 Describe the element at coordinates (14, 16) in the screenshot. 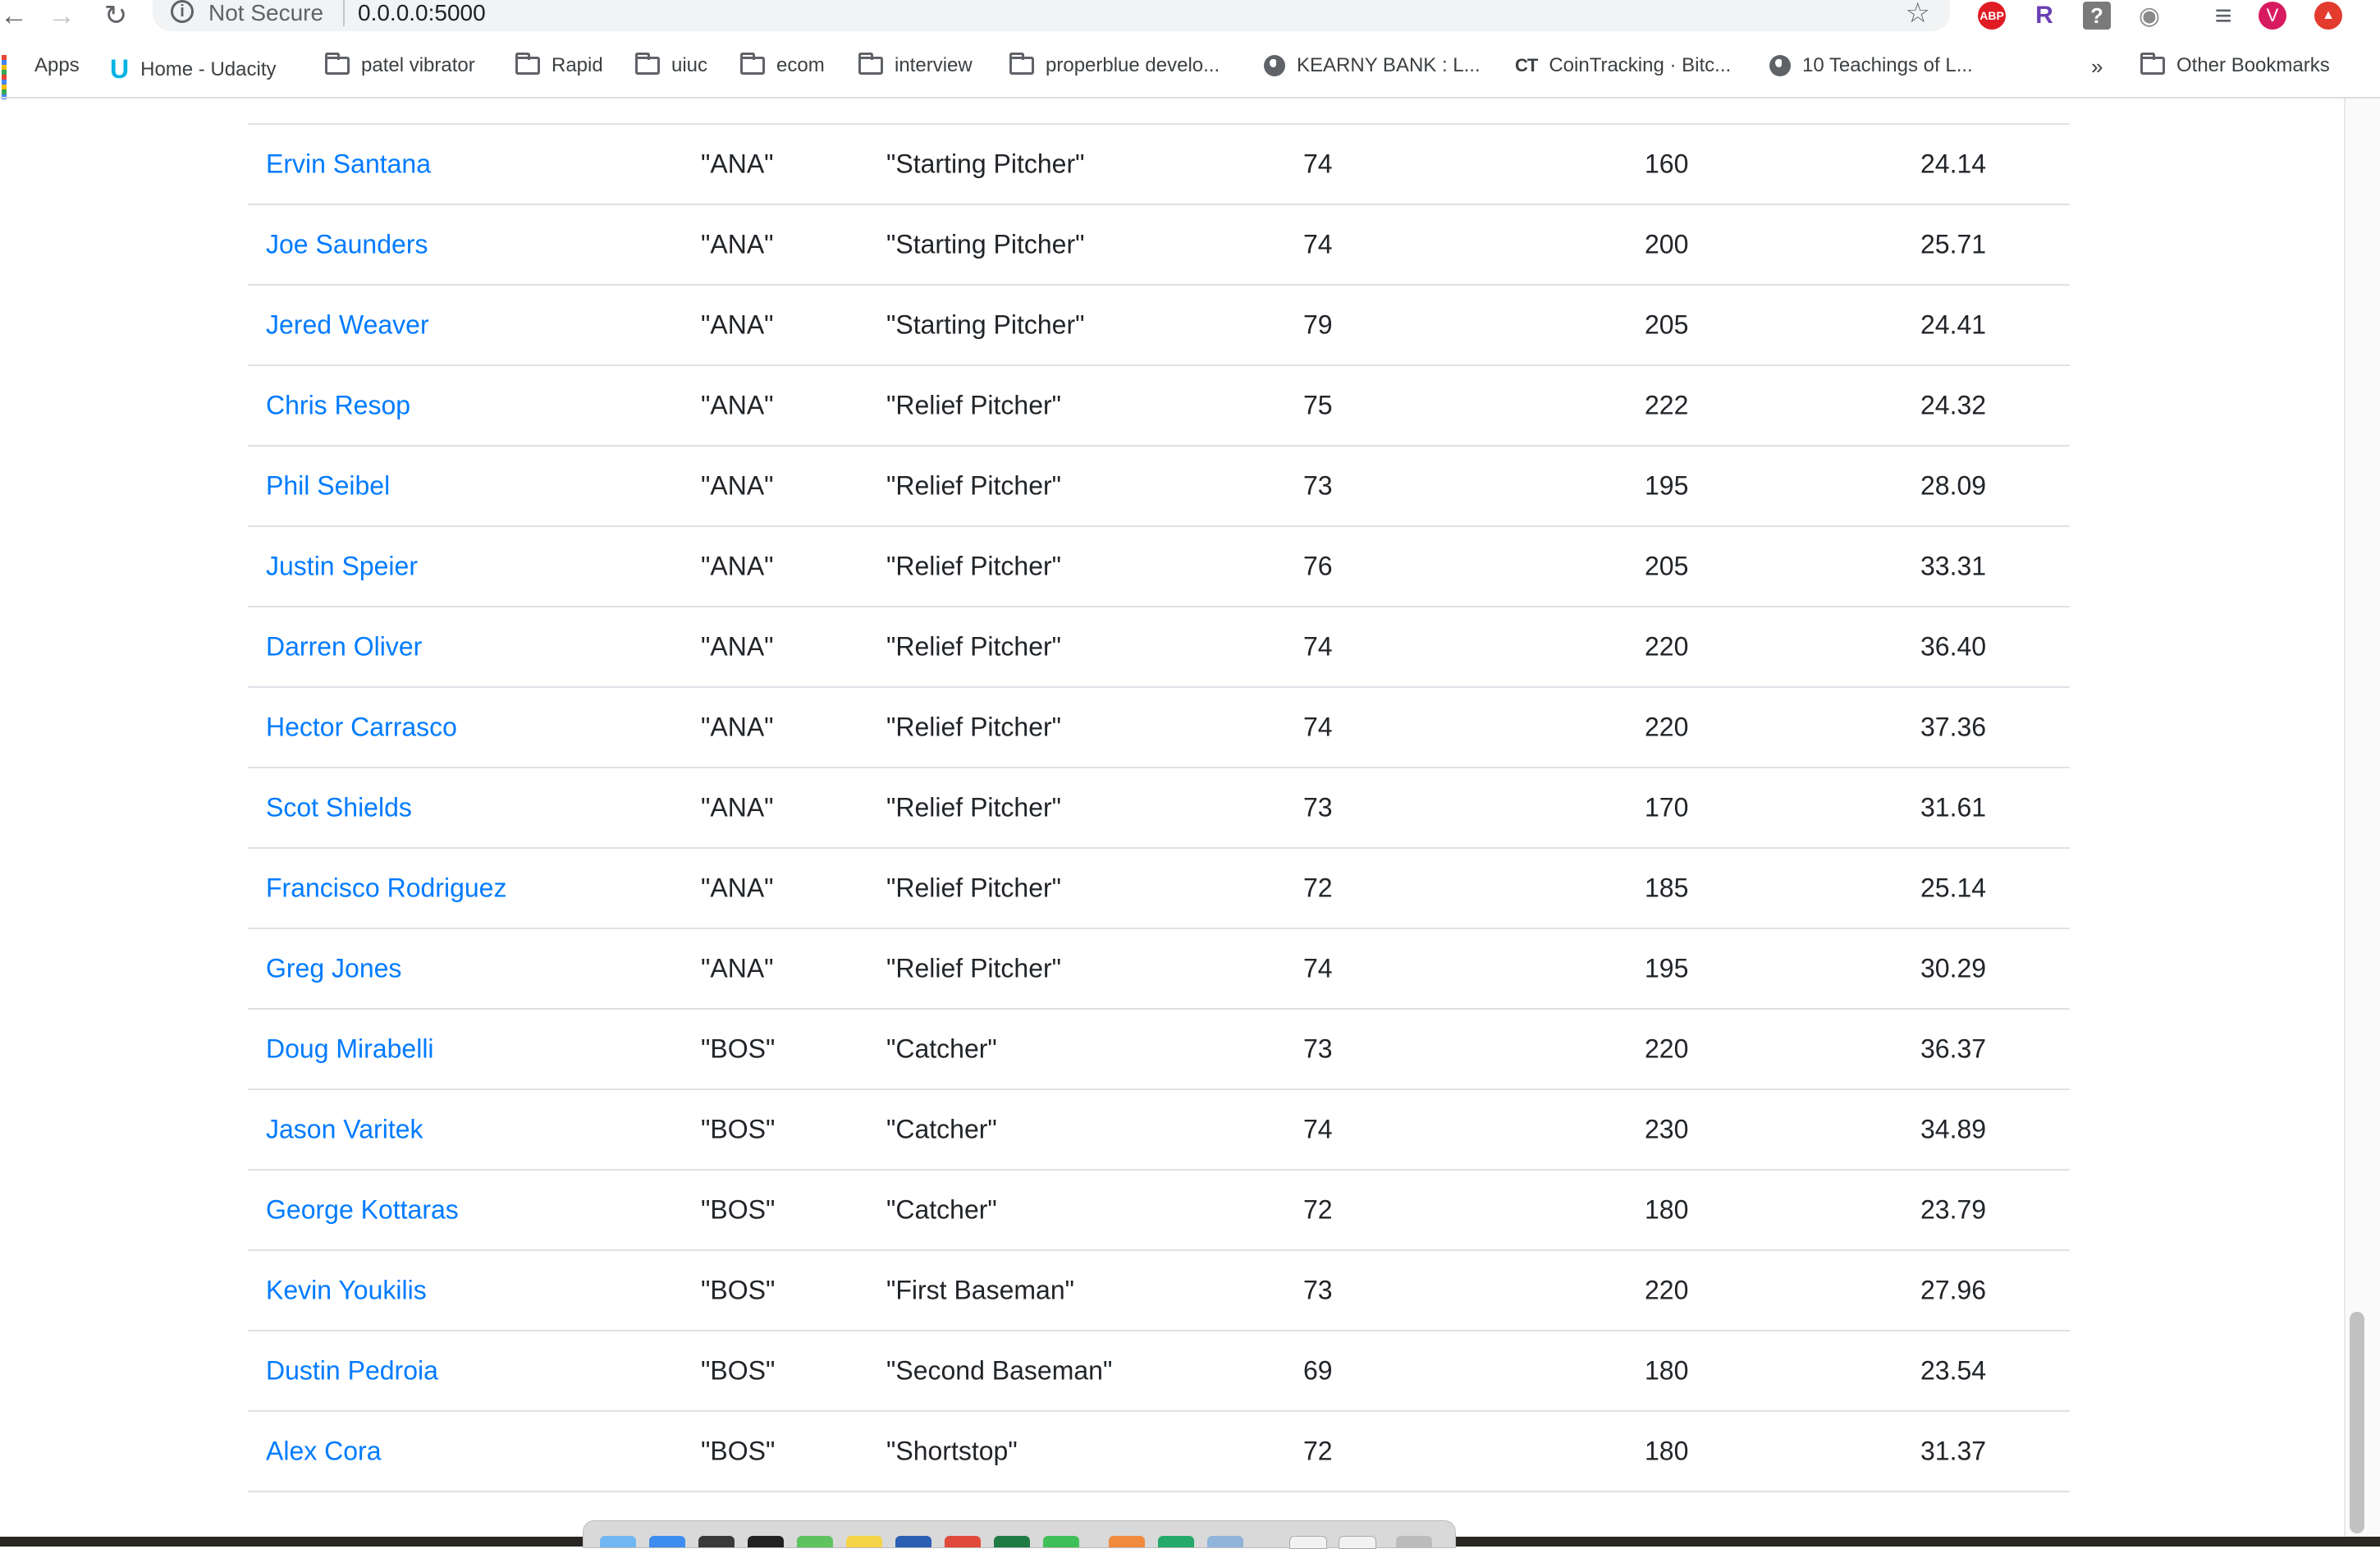

I see `back-arrow-icon: ←` at that location.